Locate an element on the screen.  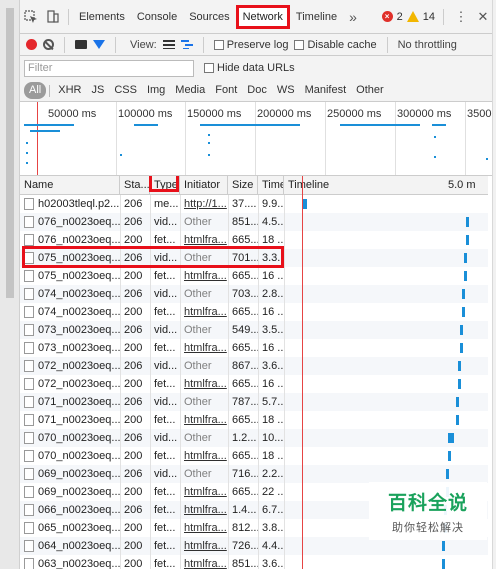
type-filter-ws: WS is located at coordinates (286, 90).